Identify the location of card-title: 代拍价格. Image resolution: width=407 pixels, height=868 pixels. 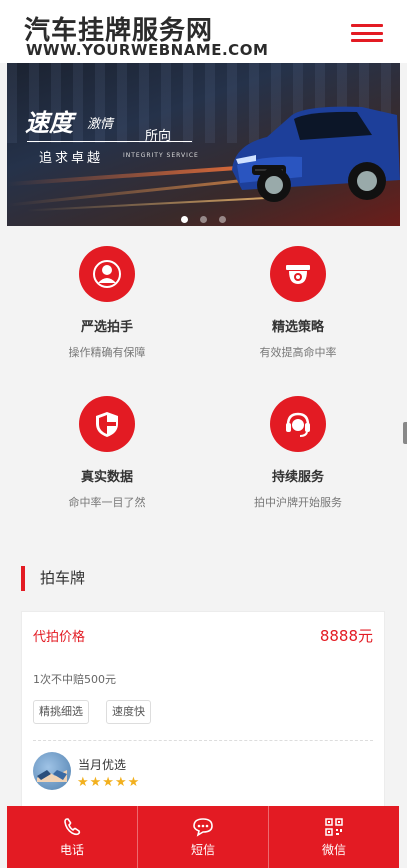
(59, 637).